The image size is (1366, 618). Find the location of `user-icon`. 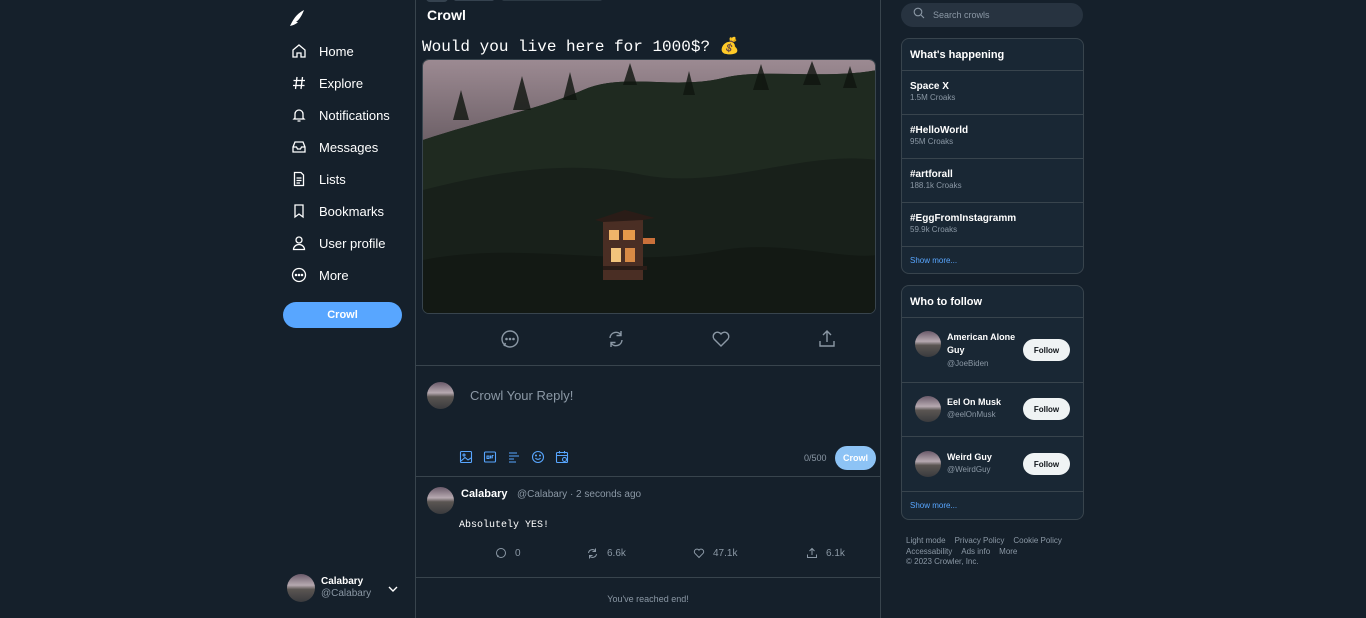

user-icon is located at coordinates (299, 243).